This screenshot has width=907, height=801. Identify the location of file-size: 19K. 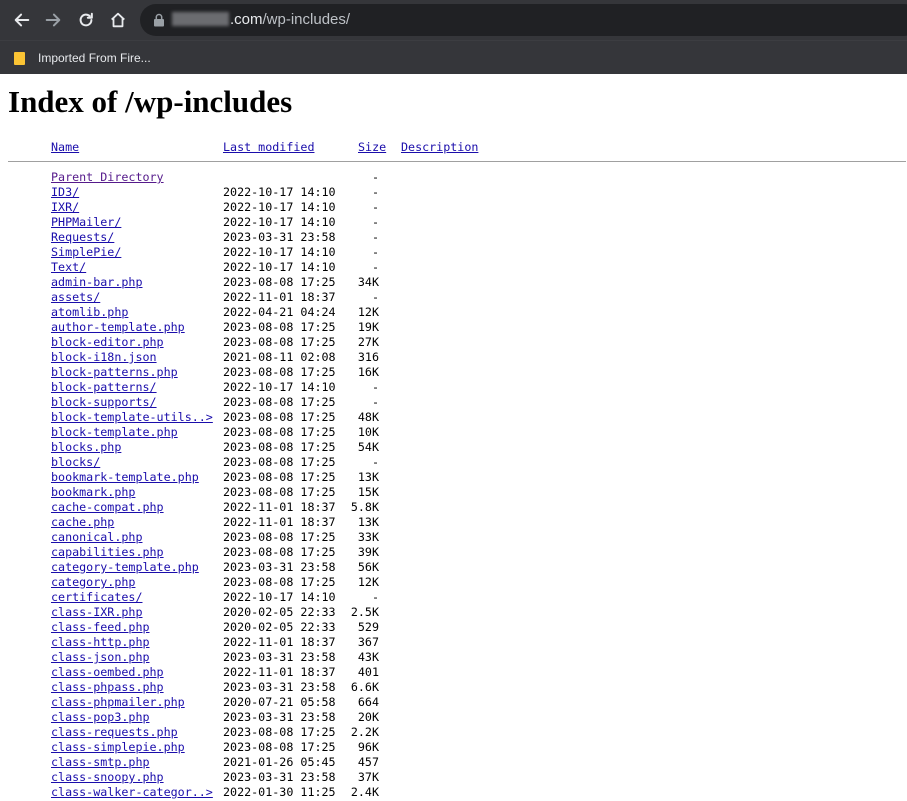
(368, 327).